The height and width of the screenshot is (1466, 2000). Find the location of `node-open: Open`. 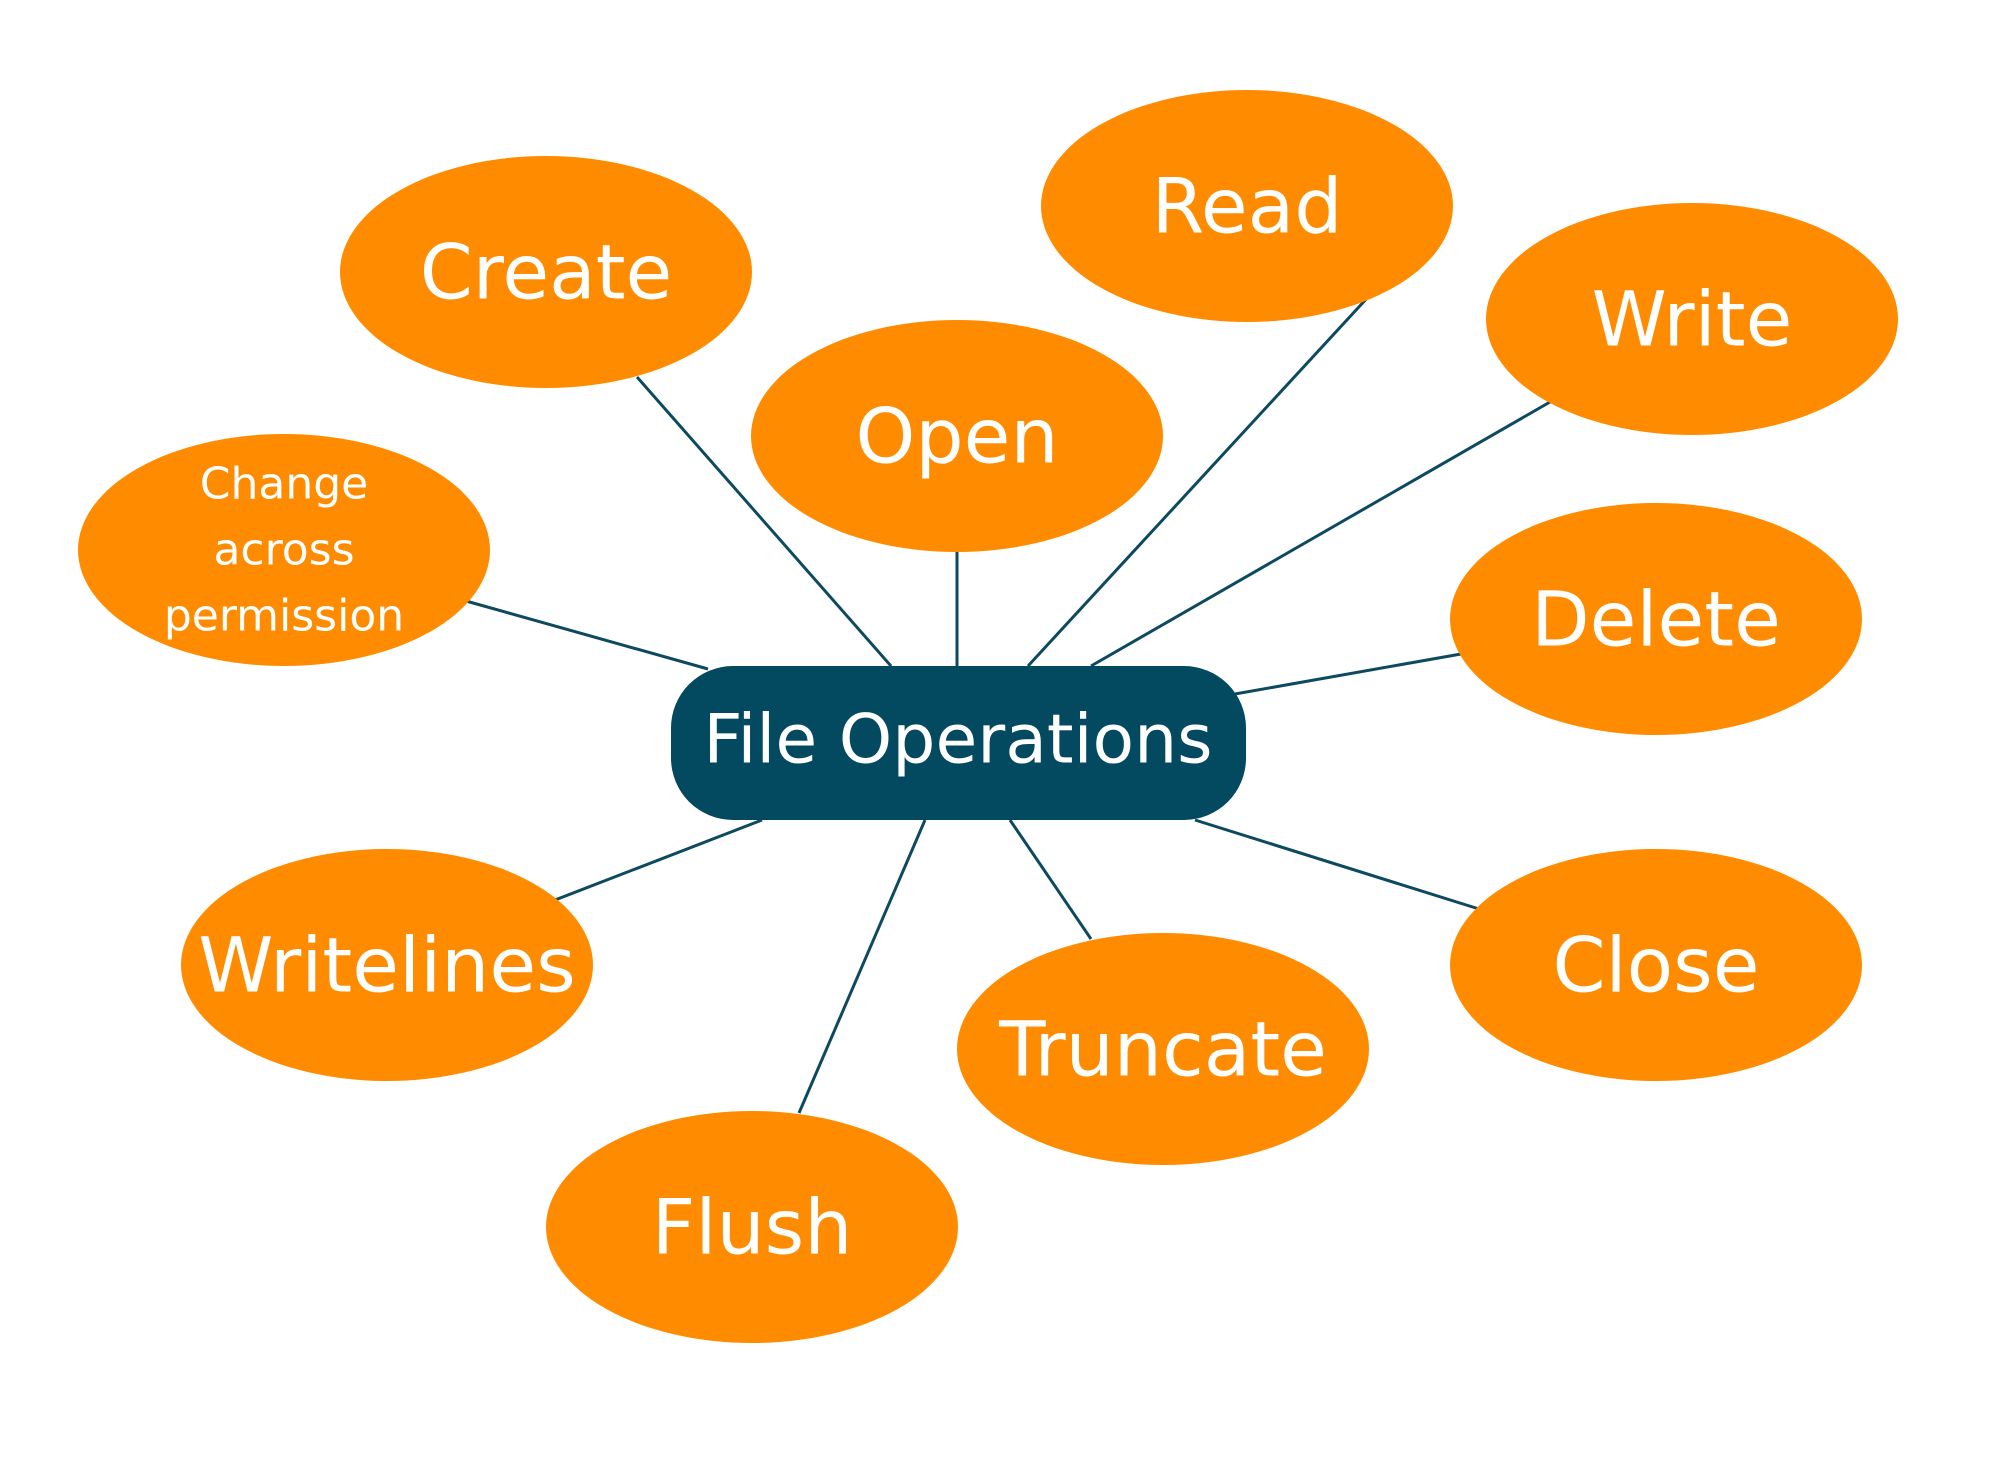

node-open: Open is located at coordinates (957, 436).